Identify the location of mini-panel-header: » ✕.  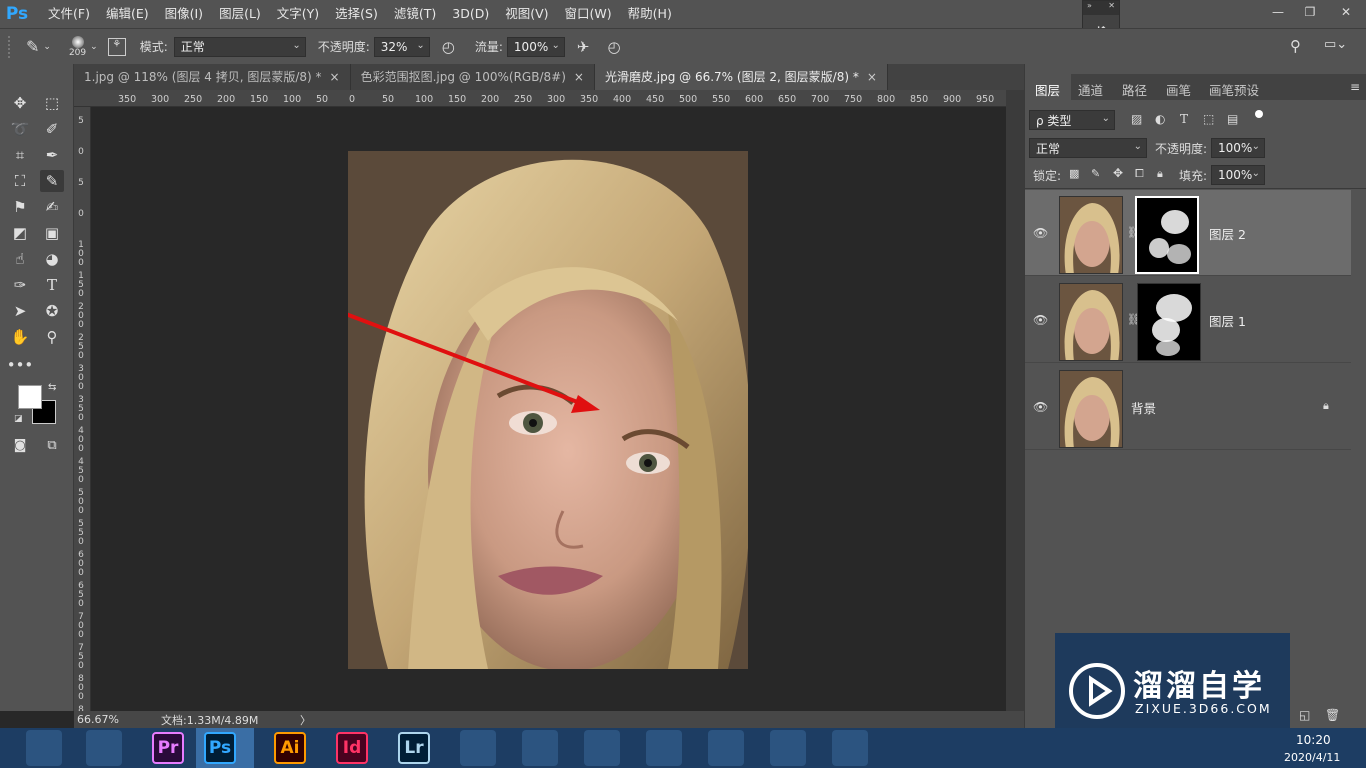
(1101, 8).